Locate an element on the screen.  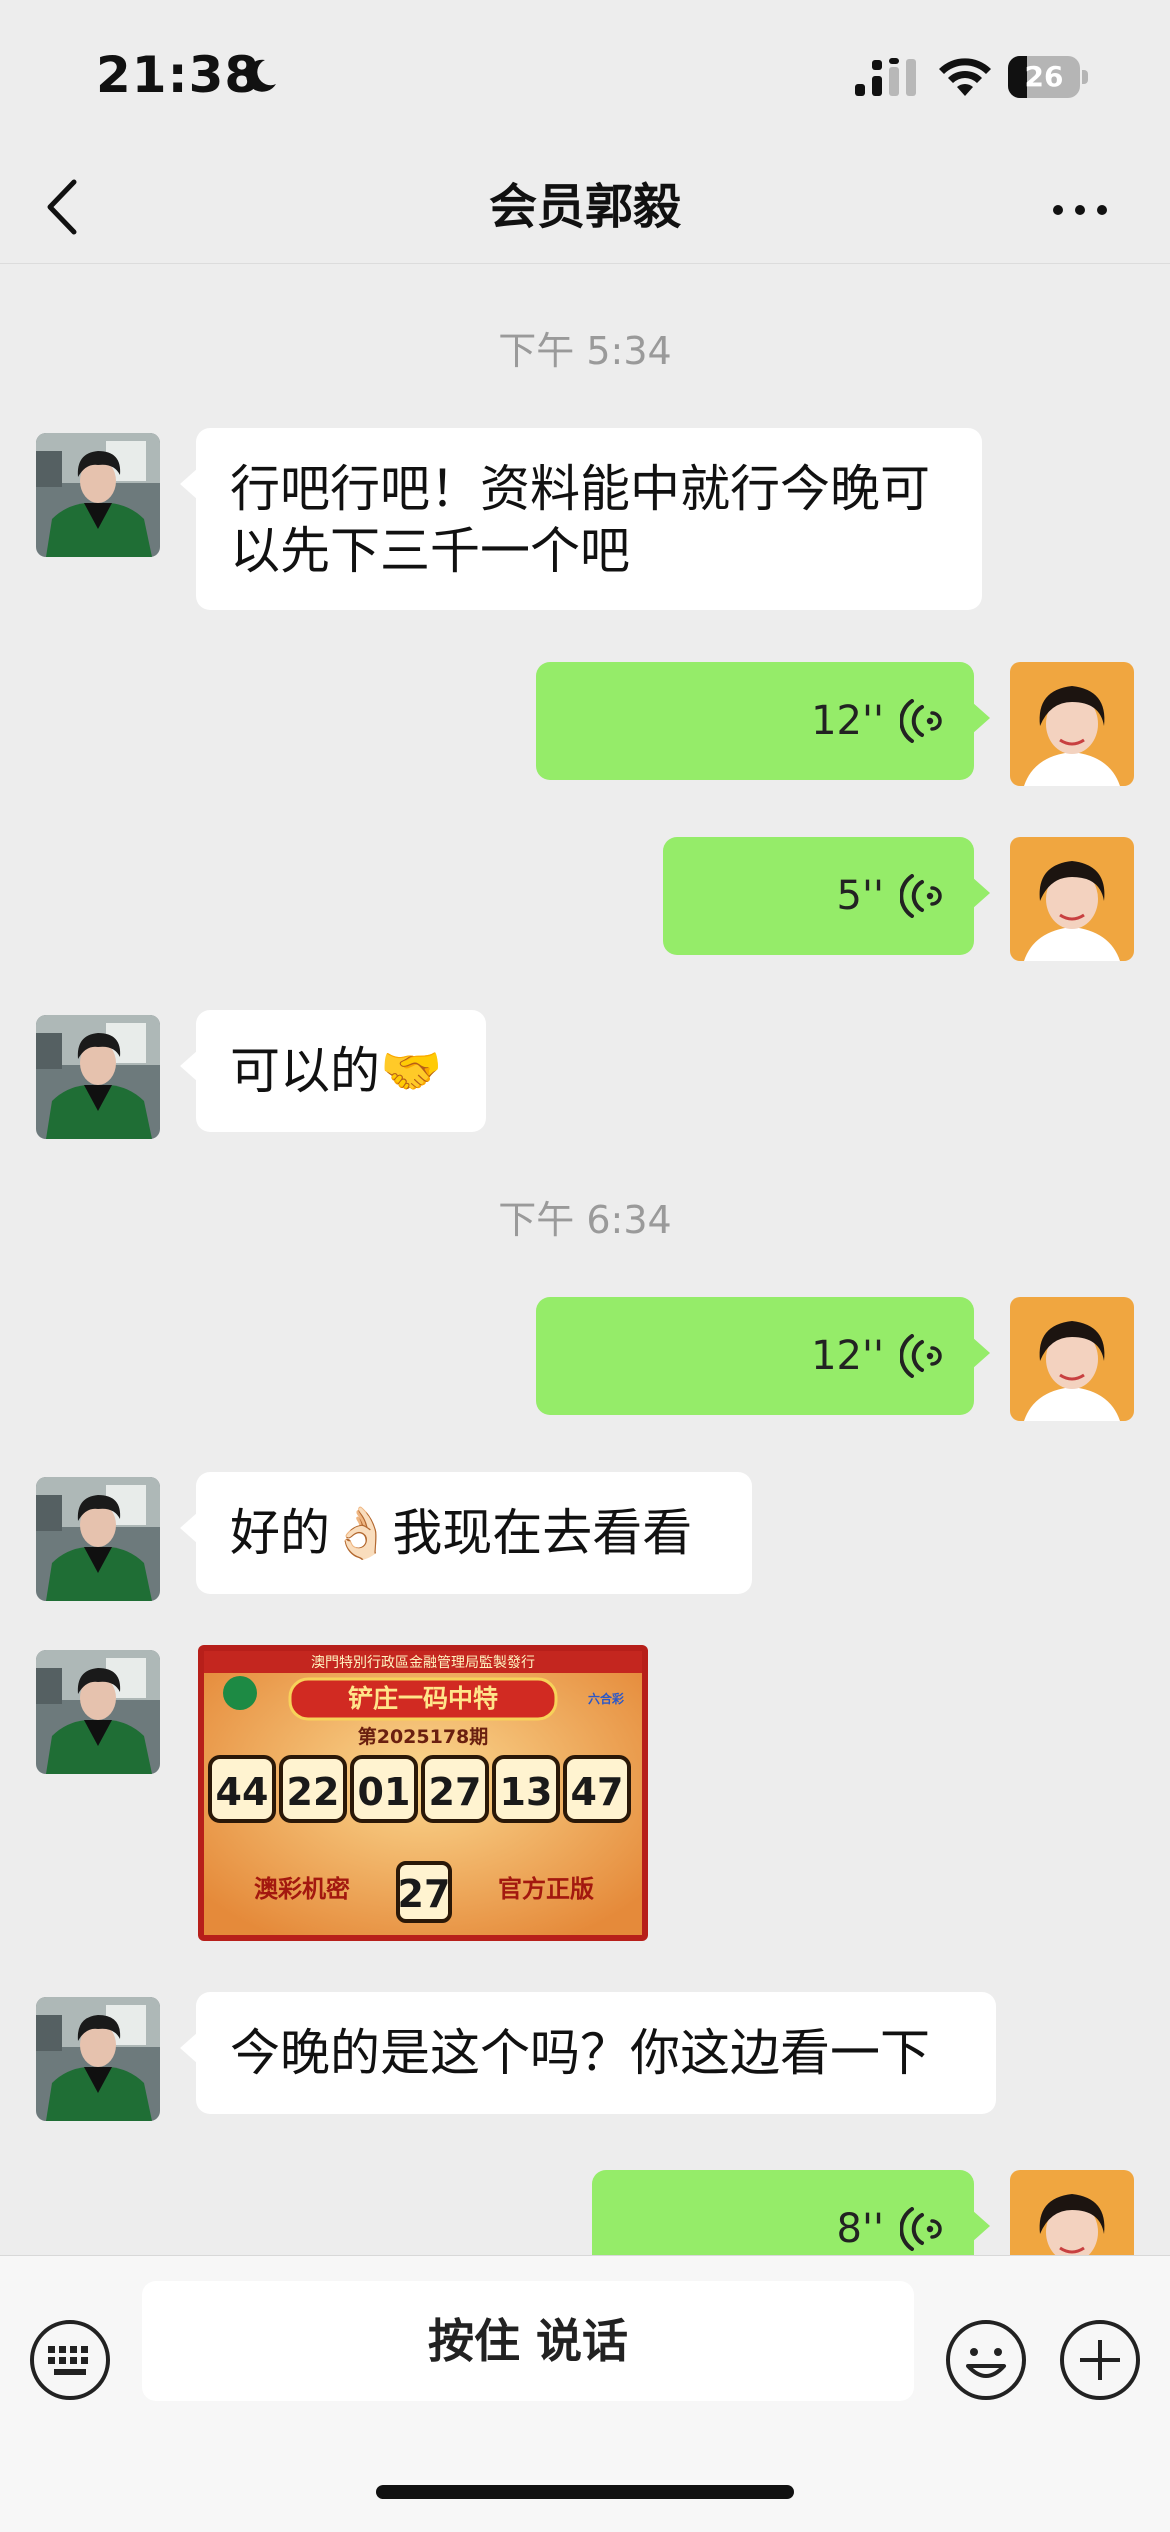
lottery-number: 47 is located at coordinates (597, 1792).